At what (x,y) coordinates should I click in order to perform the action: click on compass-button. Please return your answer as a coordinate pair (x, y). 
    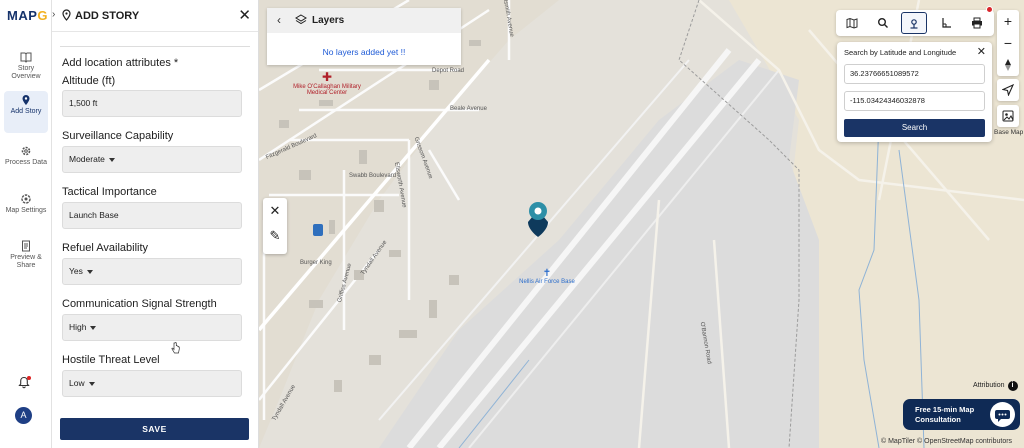
    Looking at the image, I should click on (1008, 65).